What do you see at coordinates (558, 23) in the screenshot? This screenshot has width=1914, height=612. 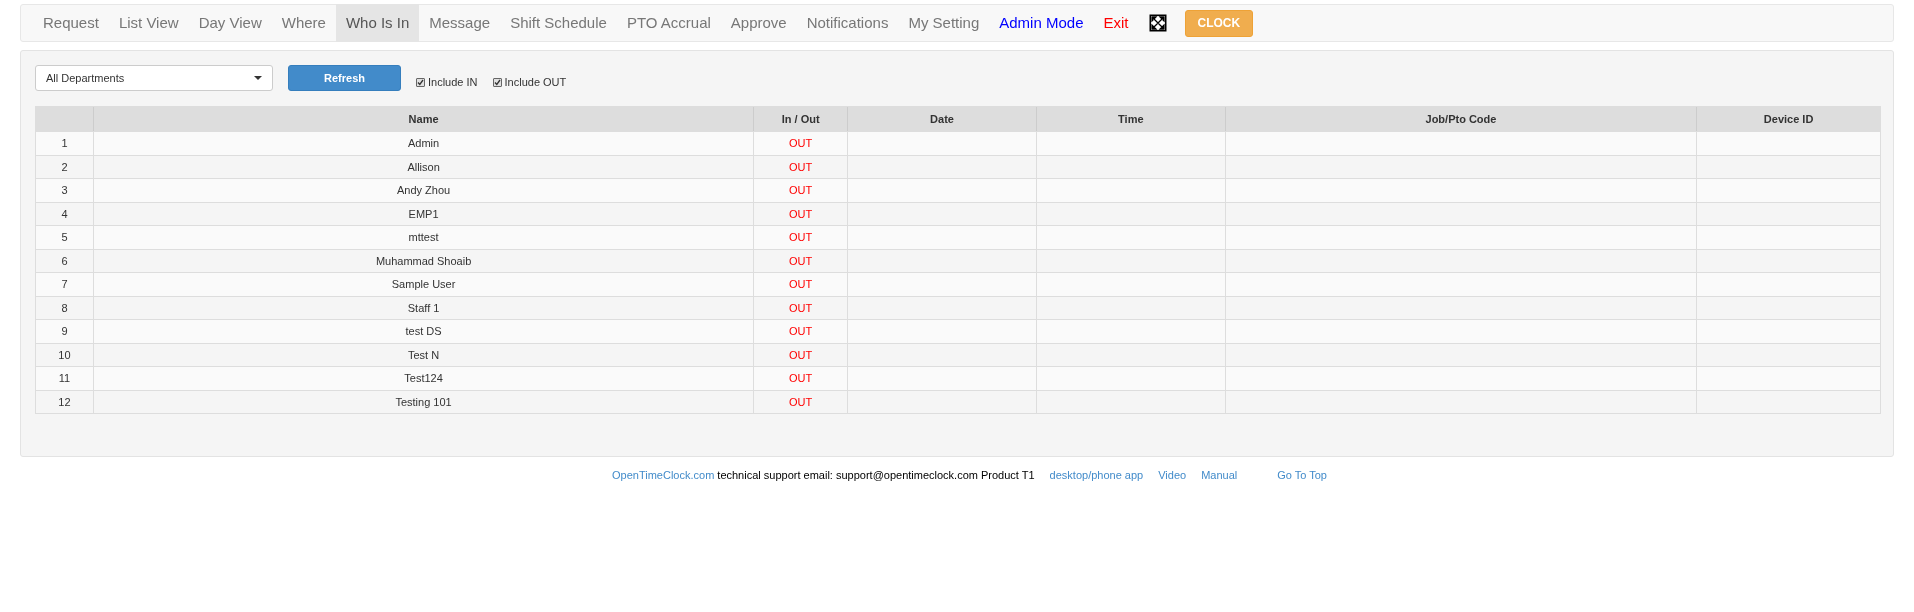 I see `nav-tab: Shift Schedule` at bounding box center [558, 23].